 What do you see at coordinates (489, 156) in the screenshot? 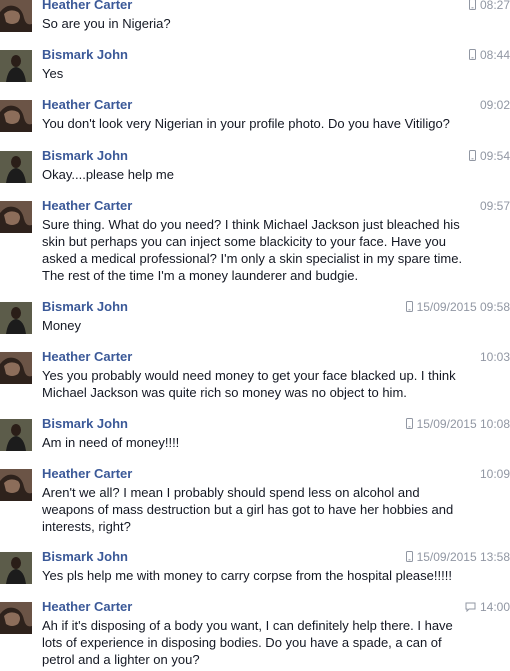
I see `message-timestamp: 09:54` at bounding box center [489, 156].